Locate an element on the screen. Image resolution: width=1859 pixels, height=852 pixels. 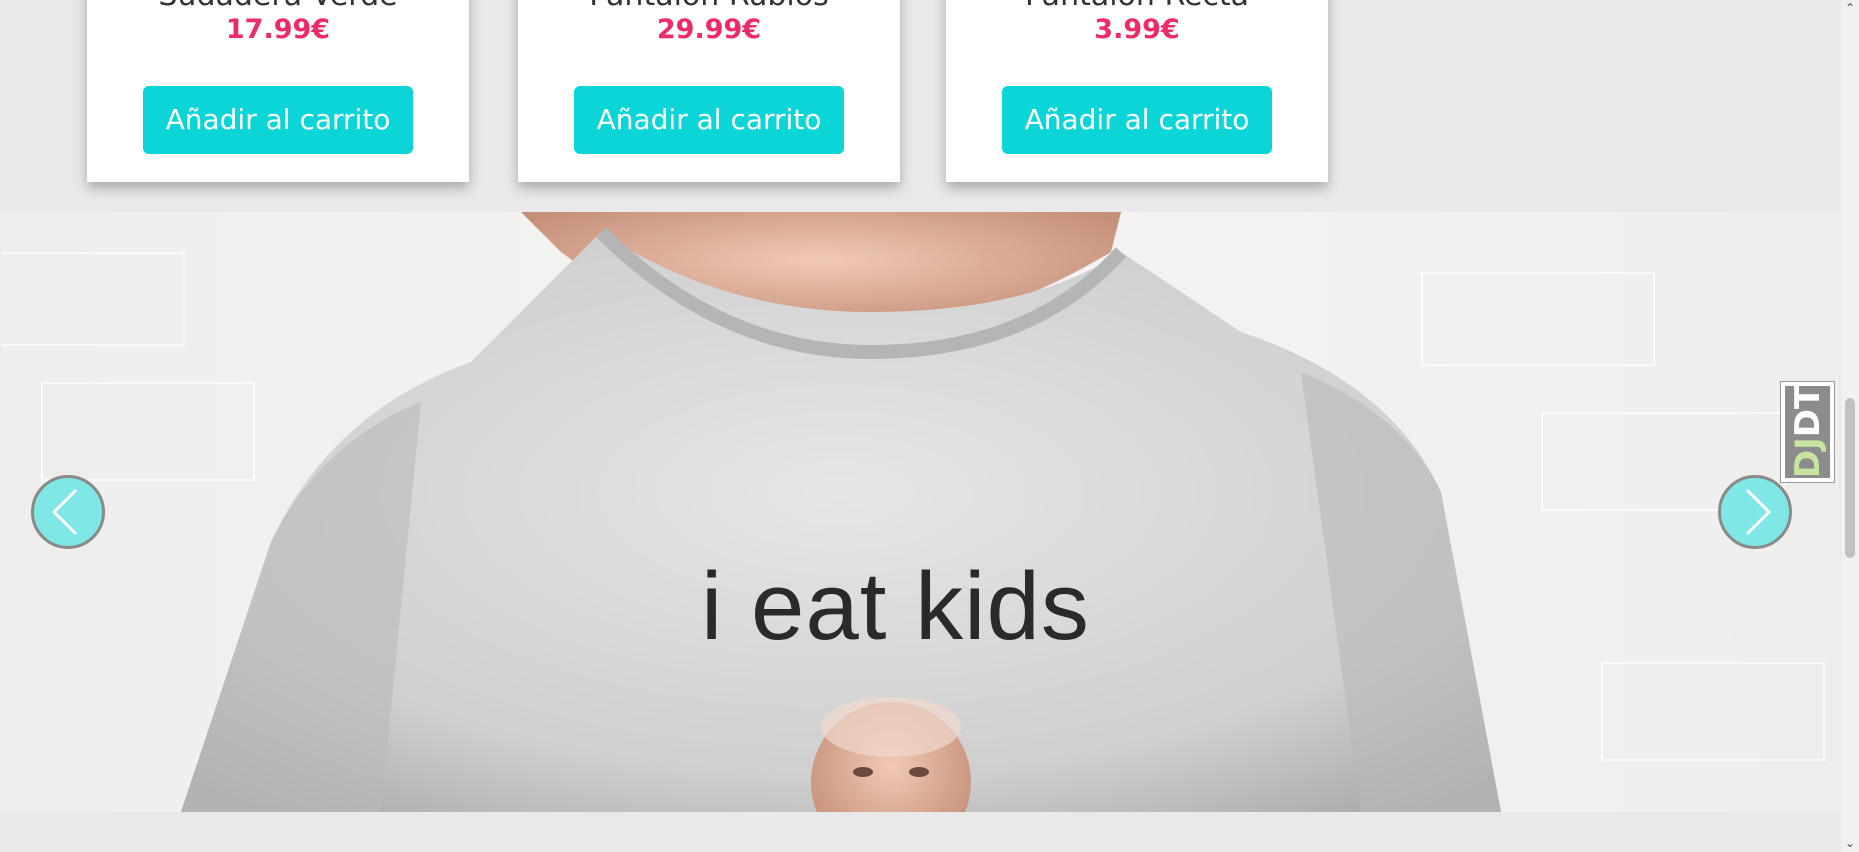
product-name: Sudadera Verde is located at coordinates (278, 6).